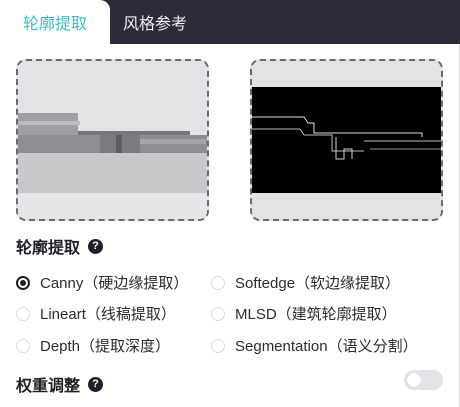 Image resolution: width=460 pixels, height=407 pixels. I want to click on tab-style-reference: 风格参考, so click(155, 22).